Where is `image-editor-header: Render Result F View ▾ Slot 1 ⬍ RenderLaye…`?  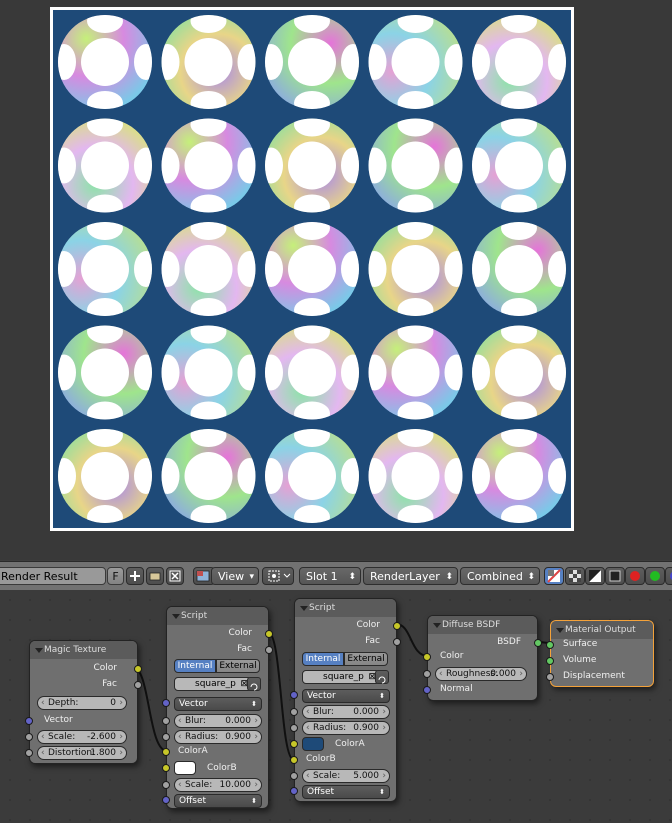
image-editor-header: Render Result F View ▾ Slot 1 ⬍ RenderLaye… is located at coordinates (336, 576).